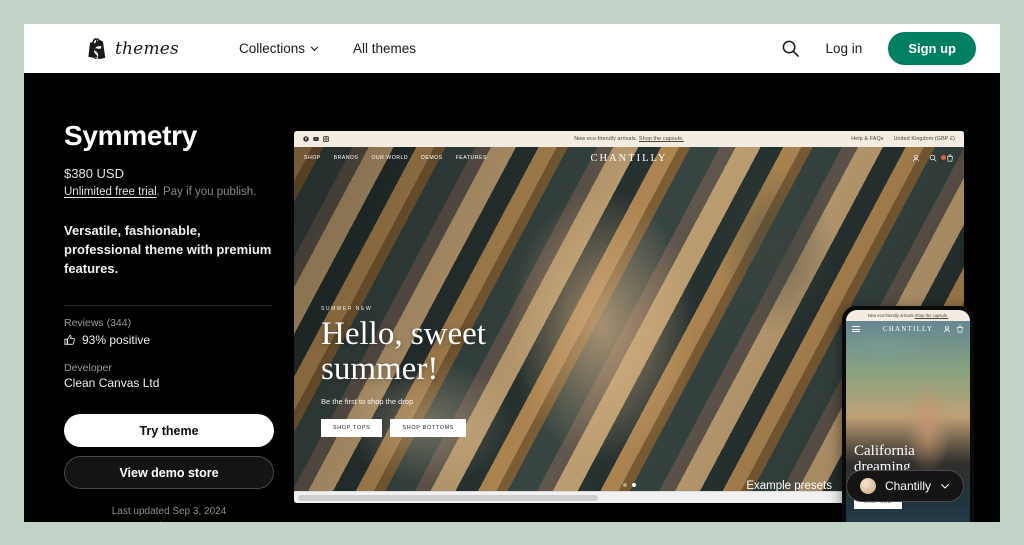 The height and width of the screenshot is (545, 1024). I want to click on example-presets-label: Example presets, so click(789, 486).